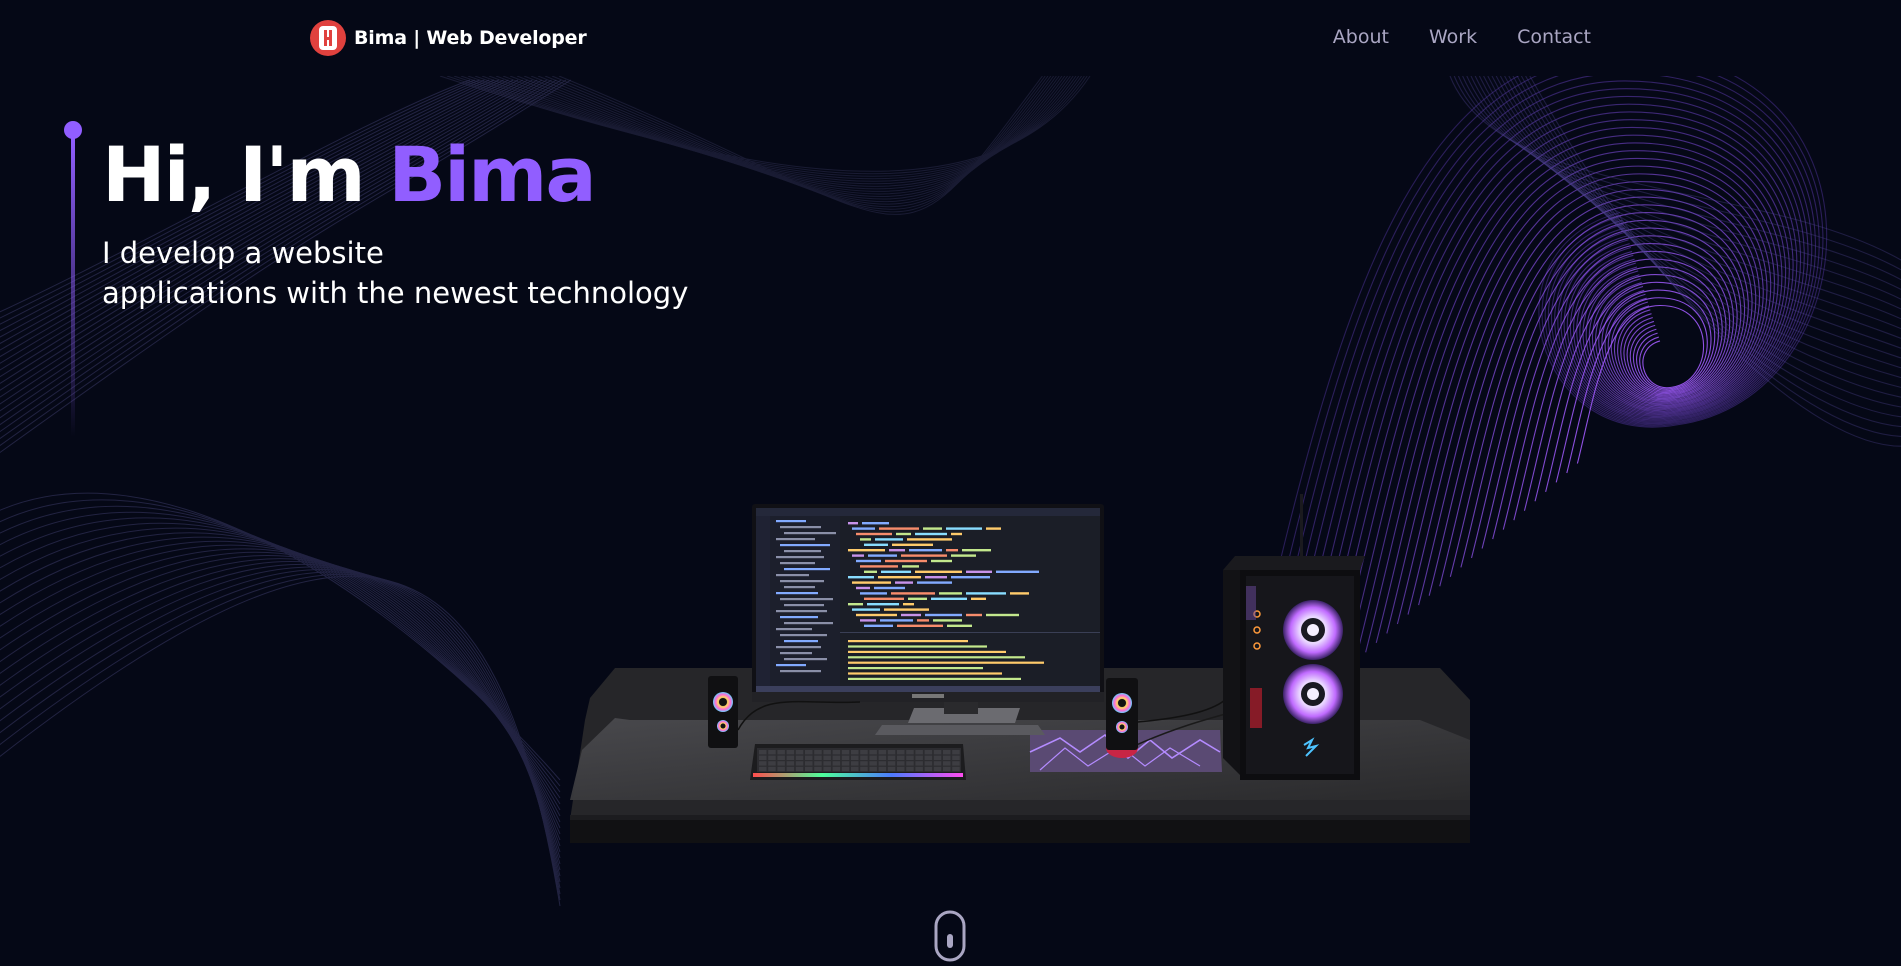  I want to click on logo-icon, so click(328, 38).